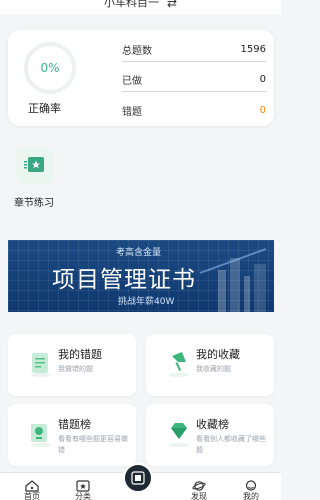 The height and width of the screenshot is (500, 320). I want to click on tab-discover: 发现, so click(199, 486).